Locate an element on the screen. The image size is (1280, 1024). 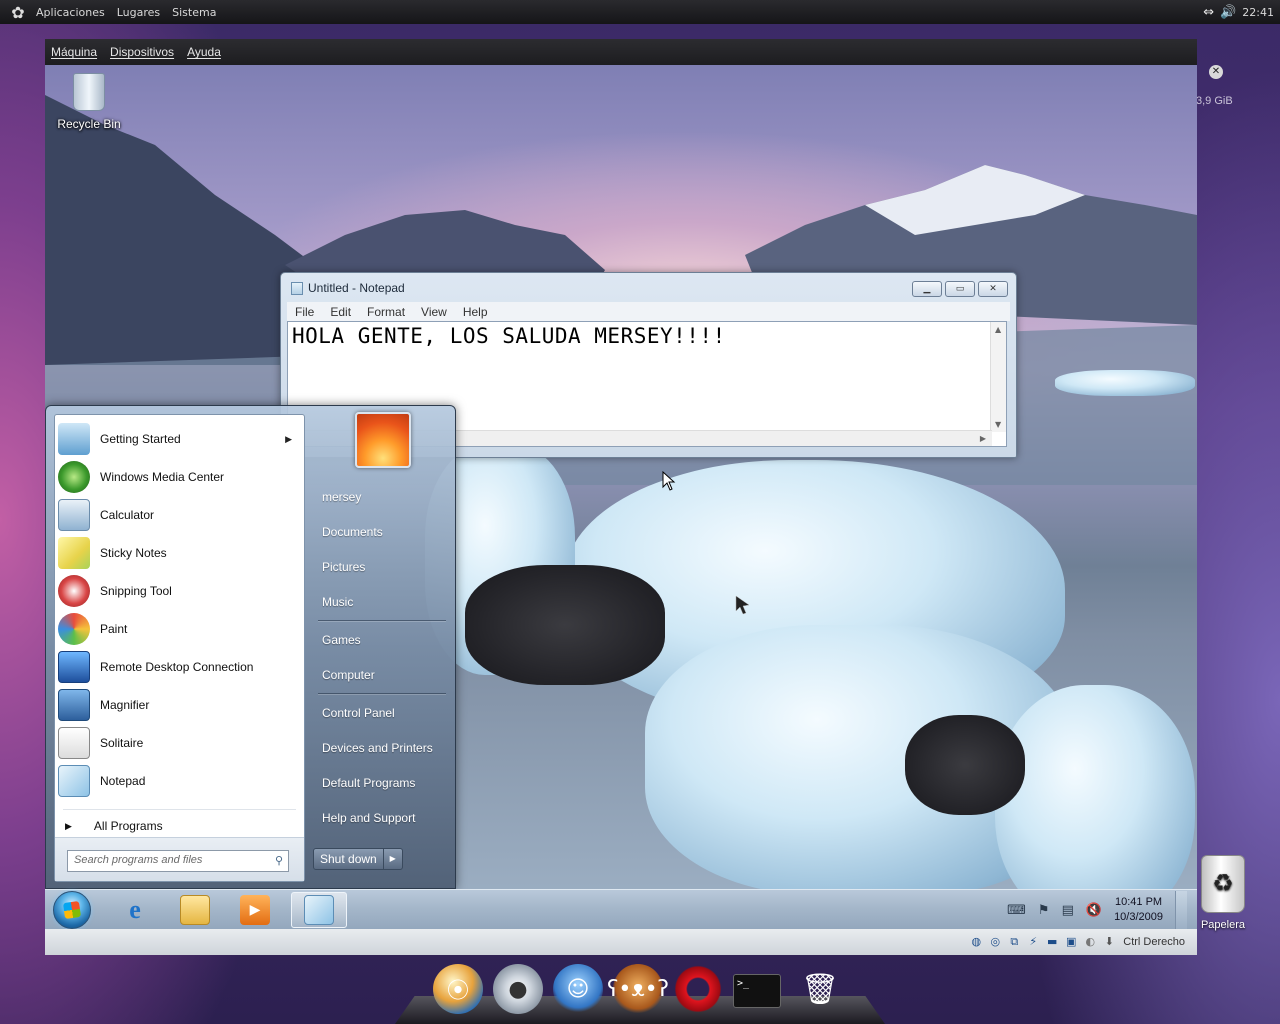
folder-icon is located at coordinates (195, 910).